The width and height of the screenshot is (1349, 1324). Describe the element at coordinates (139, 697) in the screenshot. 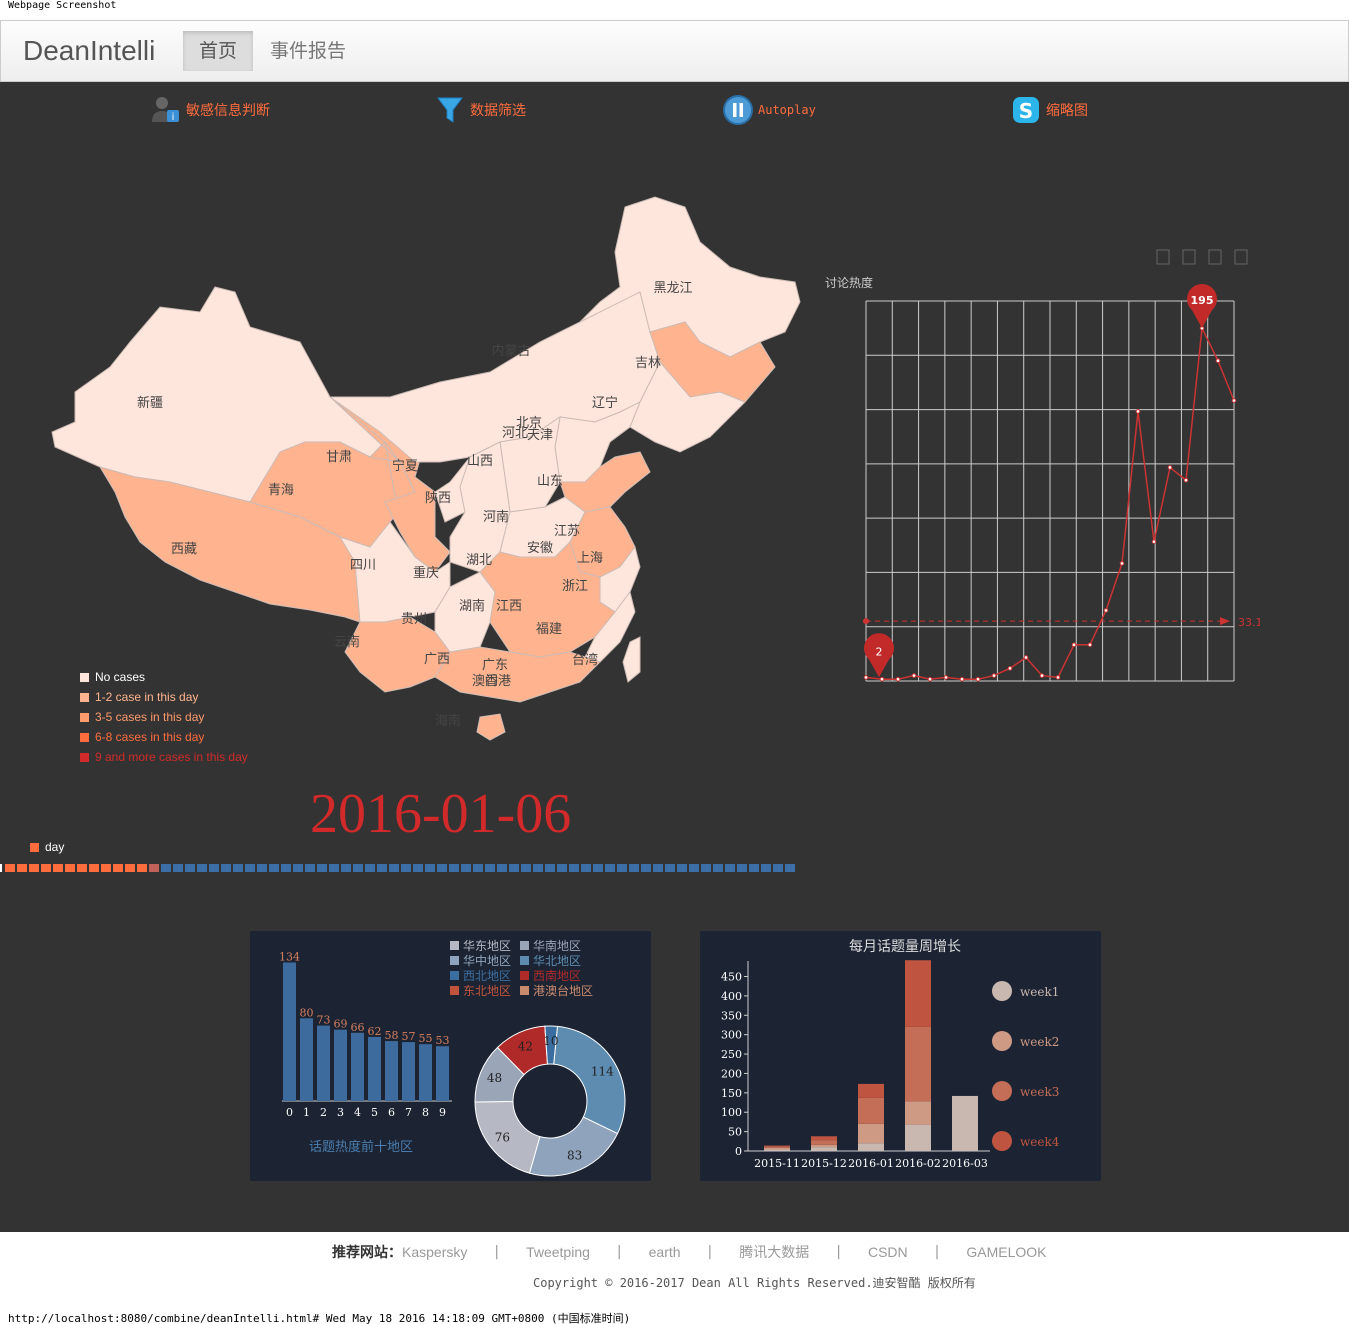

I see `map-legend-item: 1-2 case in this day` at that location.